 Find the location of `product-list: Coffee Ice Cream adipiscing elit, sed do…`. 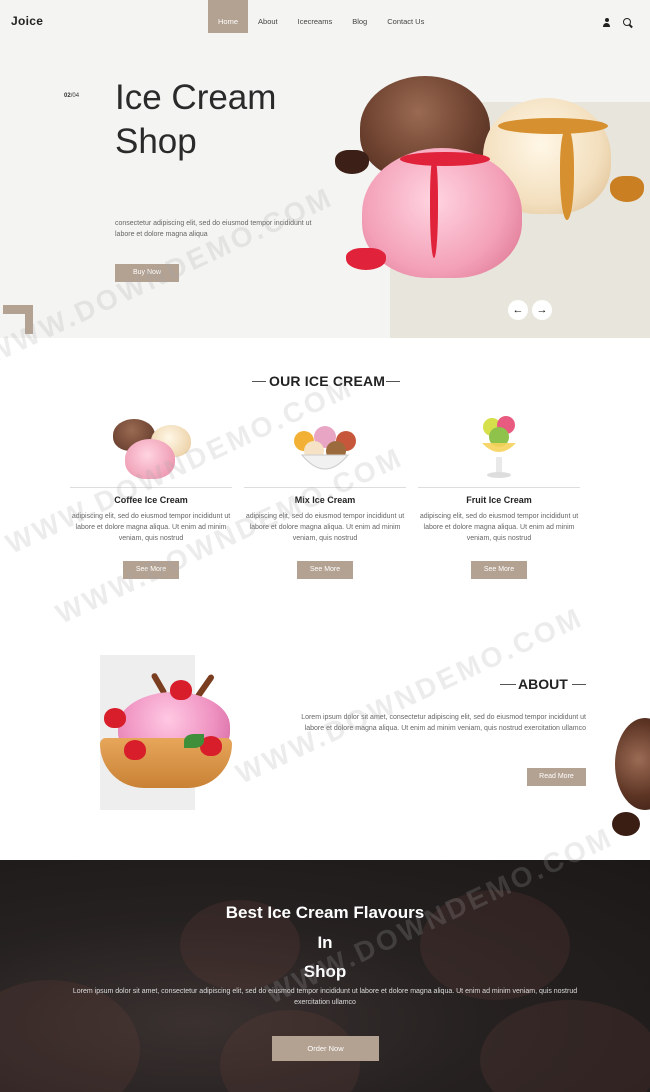

product-list: Coffee Ice Cream adipiscing elit, sed do… is located at coordinates (325, 492).